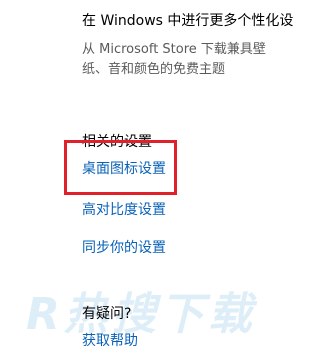 The image size is (320, 350). Describe the element at coordinates (107, 314) in the screenshot. I see `help-title: 有疑问?` at that location.